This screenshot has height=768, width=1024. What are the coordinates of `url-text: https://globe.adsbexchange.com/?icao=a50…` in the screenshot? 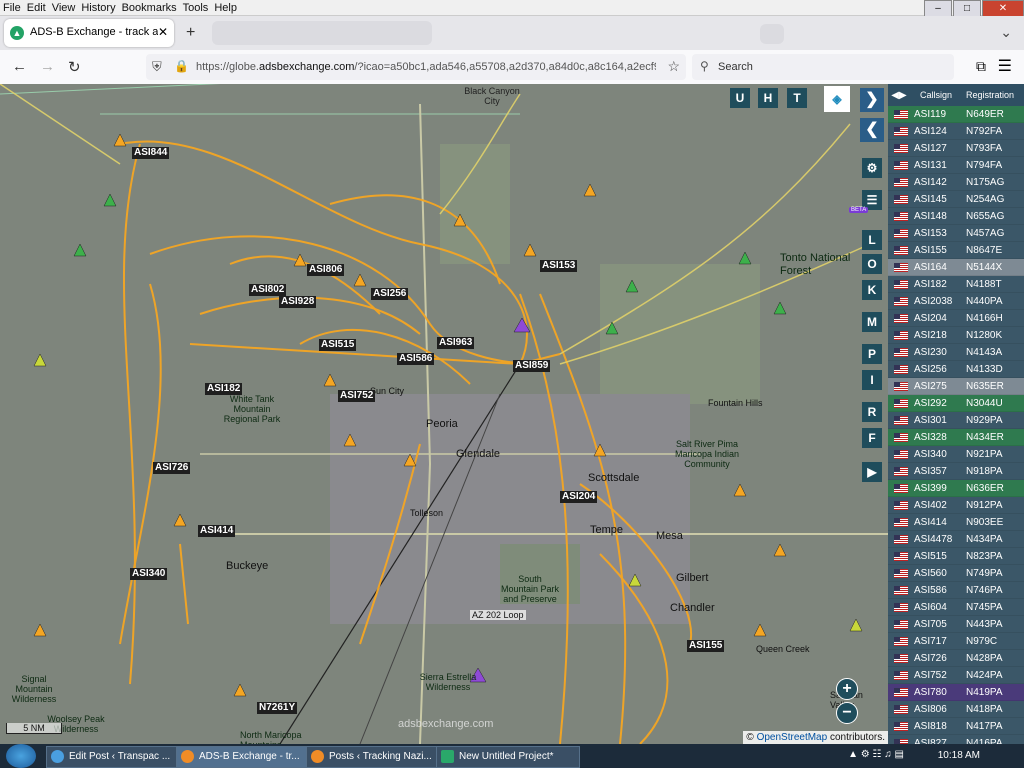 It's located at (426, 67).